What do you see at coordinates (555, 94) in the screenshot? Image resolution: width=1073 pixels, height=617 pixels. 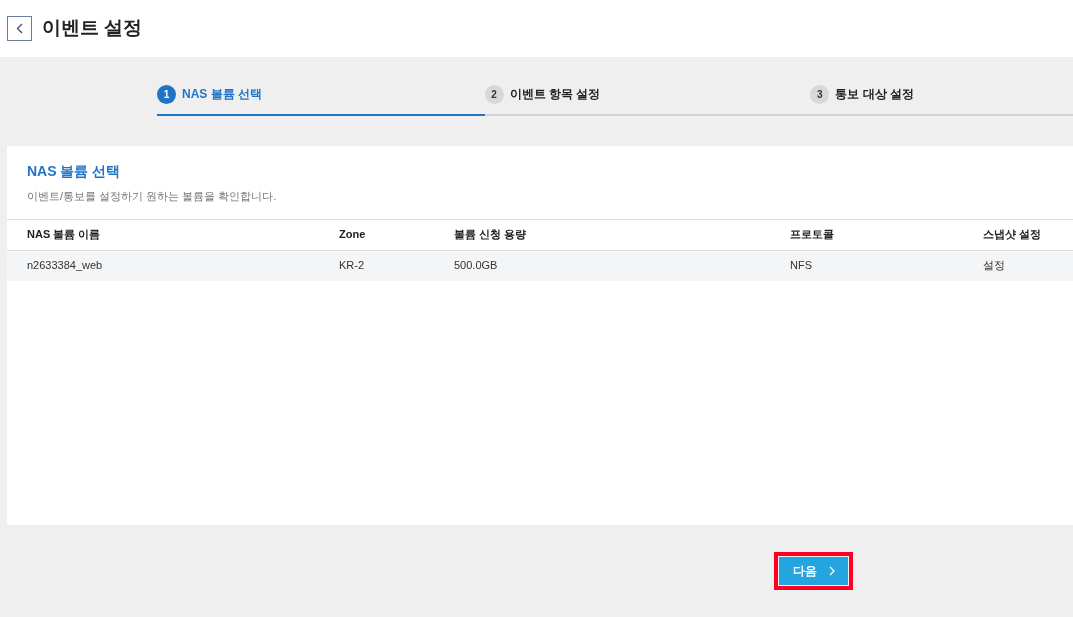 I see `step-label: 이벤트 항목 설정` at bounding box center [555, 94].